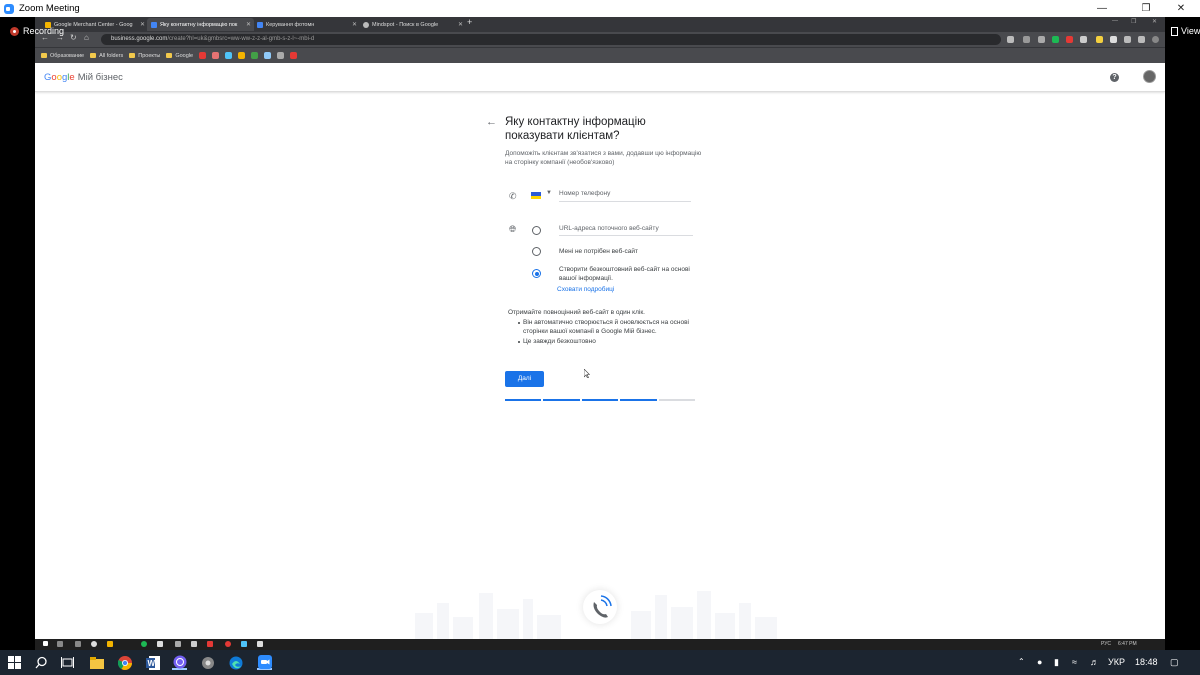 The height and width of the screenshot is (675, 1200). What do you see at coordinates (73, 37) in the screenshot?
I see `reload-icon: ↻` at bounding box center [73, 37].